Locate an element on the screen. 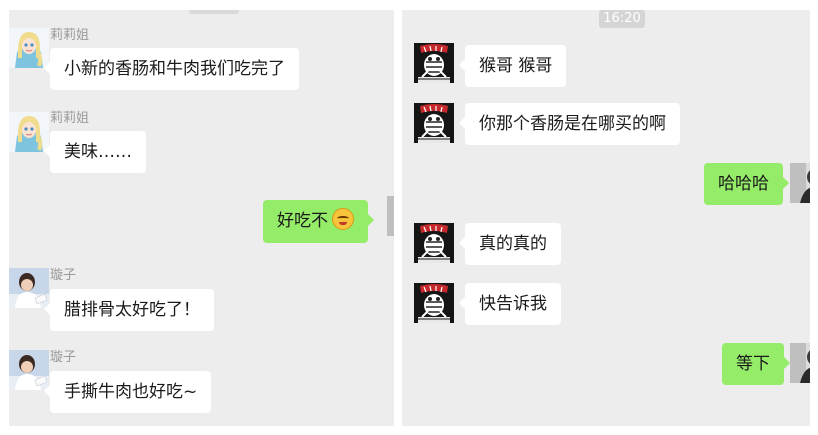 The height and width of the screenshot is (435, 818). message-text: 好吃不 is located at coordinates (302, 221).